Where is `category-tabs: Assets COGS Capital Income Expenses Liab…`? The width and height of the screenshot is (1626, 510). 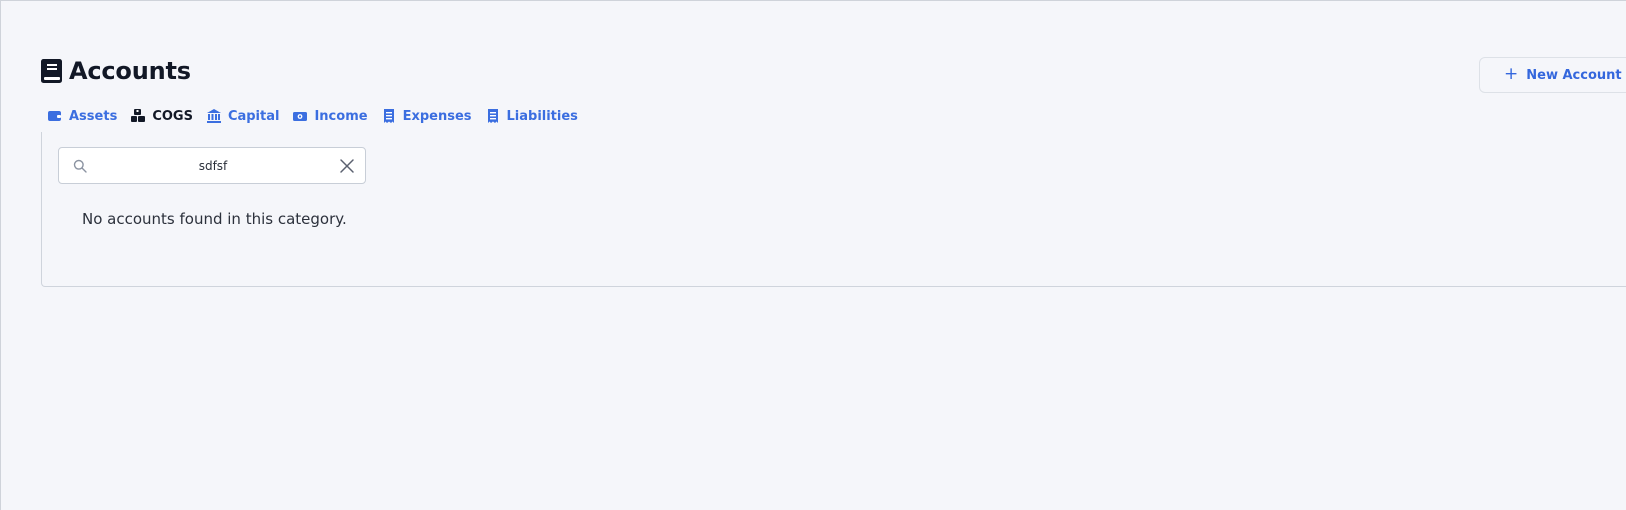
category-tabs: Assets COGS Capital Income Expenses Liab… is located at coordinates (313, 116).